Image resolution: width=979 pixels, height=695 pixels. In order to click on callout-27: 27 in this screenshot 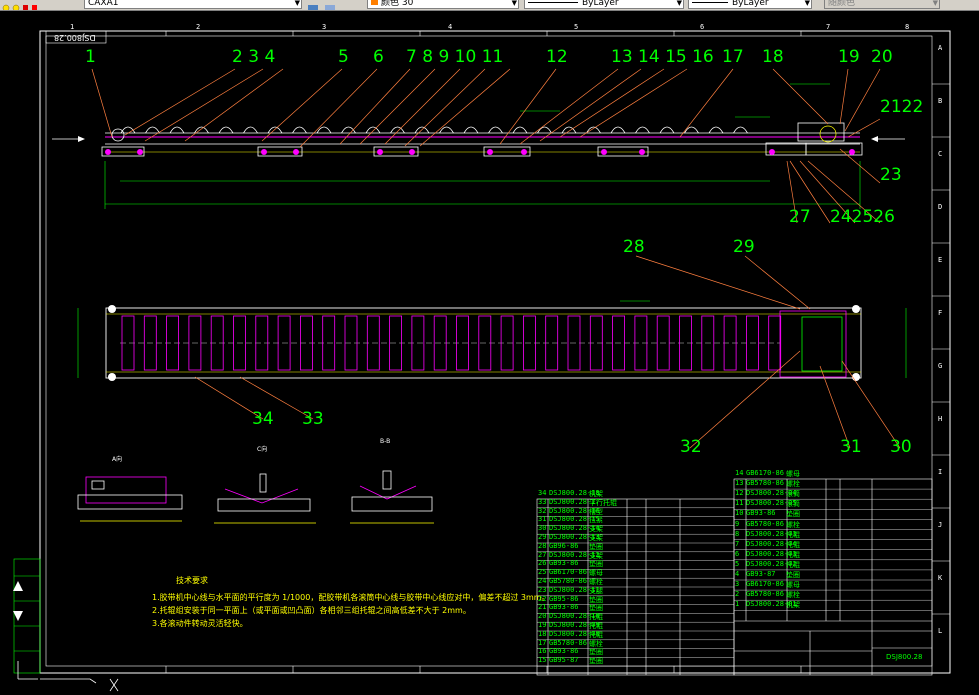, I will do `click(800, 217)`.